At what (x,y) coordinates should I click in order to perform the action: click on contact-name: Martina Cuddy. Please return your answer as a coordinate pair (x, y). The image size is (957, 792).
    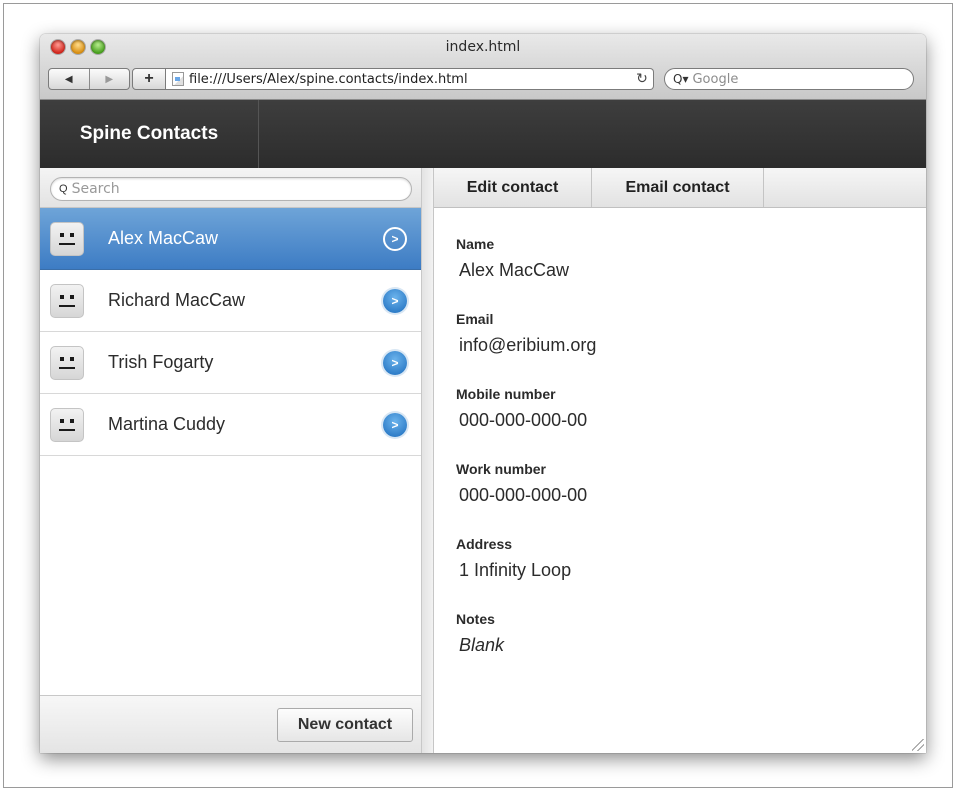
    Looking at the image, I should click on (167, 424).